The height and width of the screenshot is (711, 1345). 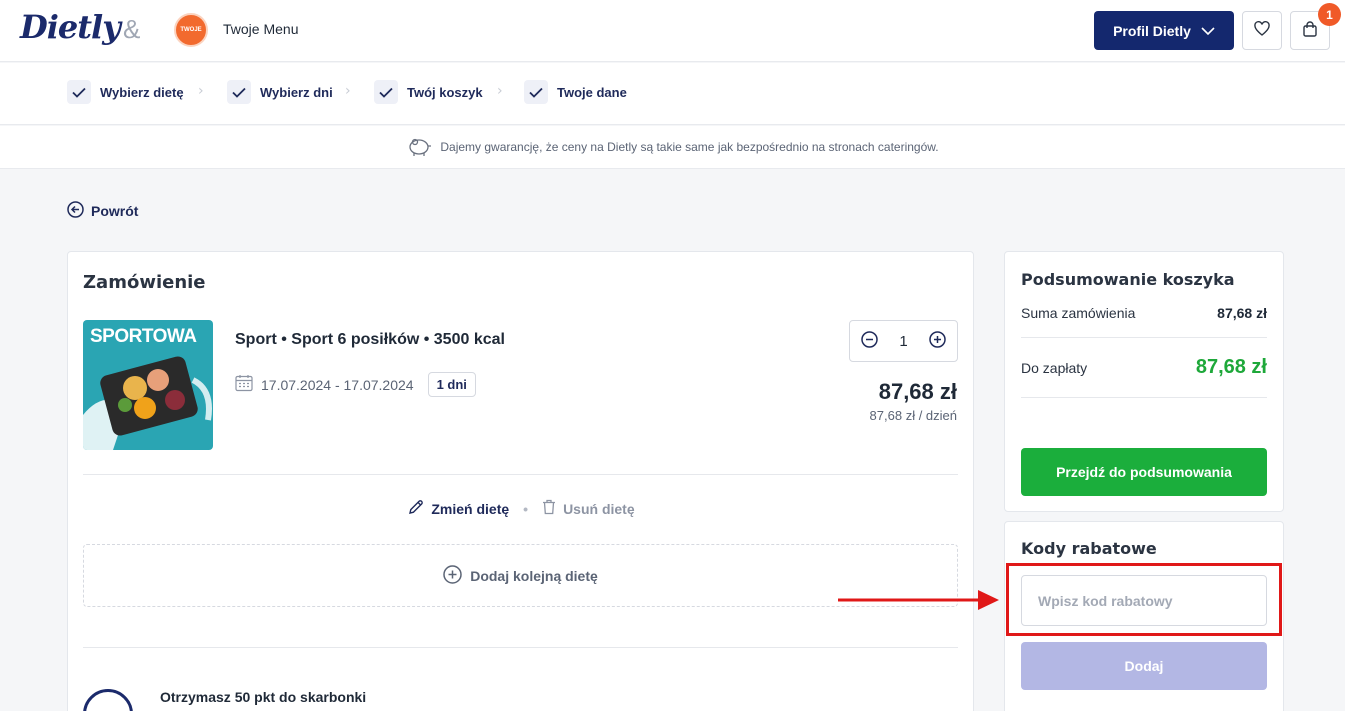 I want to click on to-pay-value: 87,68 zł, so click(x=1231, y=367).